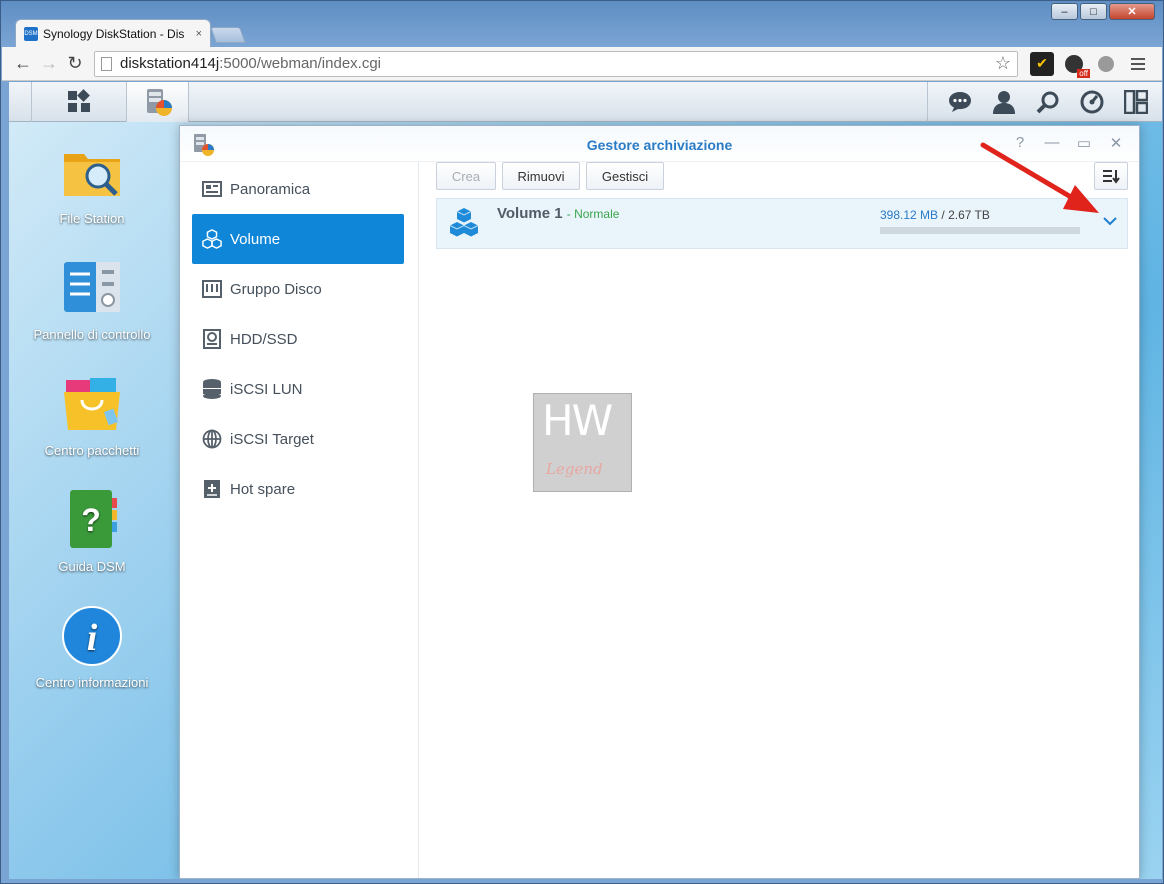 This screenshot has width=1164, height=884. Describe the element at coordinates (92, 450) in the screenshot. I see `shortcut-label: Centro pacchetti` at that location.